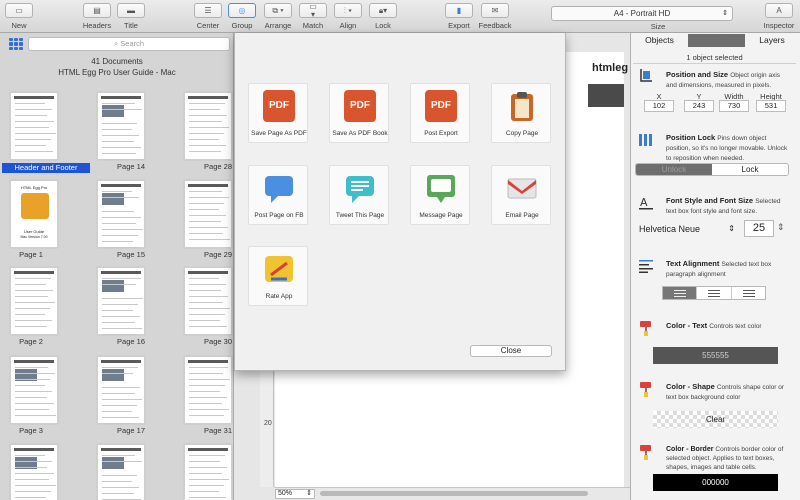 The height and width of the screenshot is (500, 800). What do you see at coordinates (268, 423) in the screenshot?
I see `ruler-mark: 20` at bounding box center [268, 423].